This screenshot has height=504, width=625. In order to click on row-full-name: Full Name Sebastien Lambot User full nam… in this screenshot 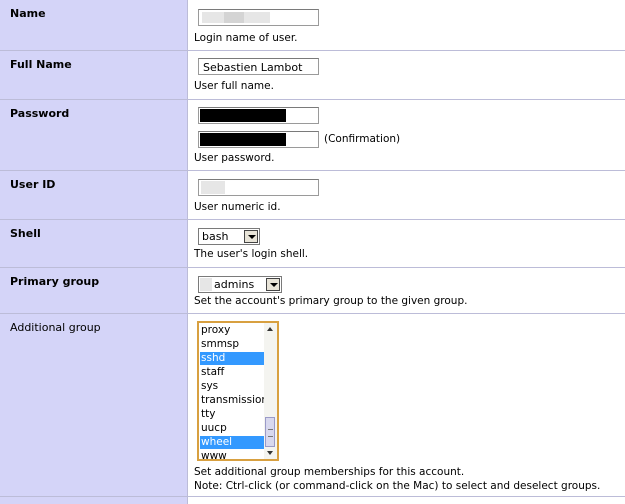, I will do `click(312, 75)`.